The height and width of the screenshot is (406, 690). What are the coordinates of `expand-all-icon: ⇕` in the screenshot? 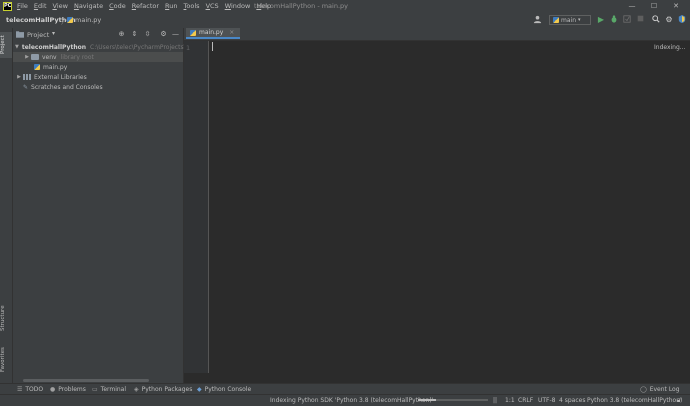 It's located at (134, 34).